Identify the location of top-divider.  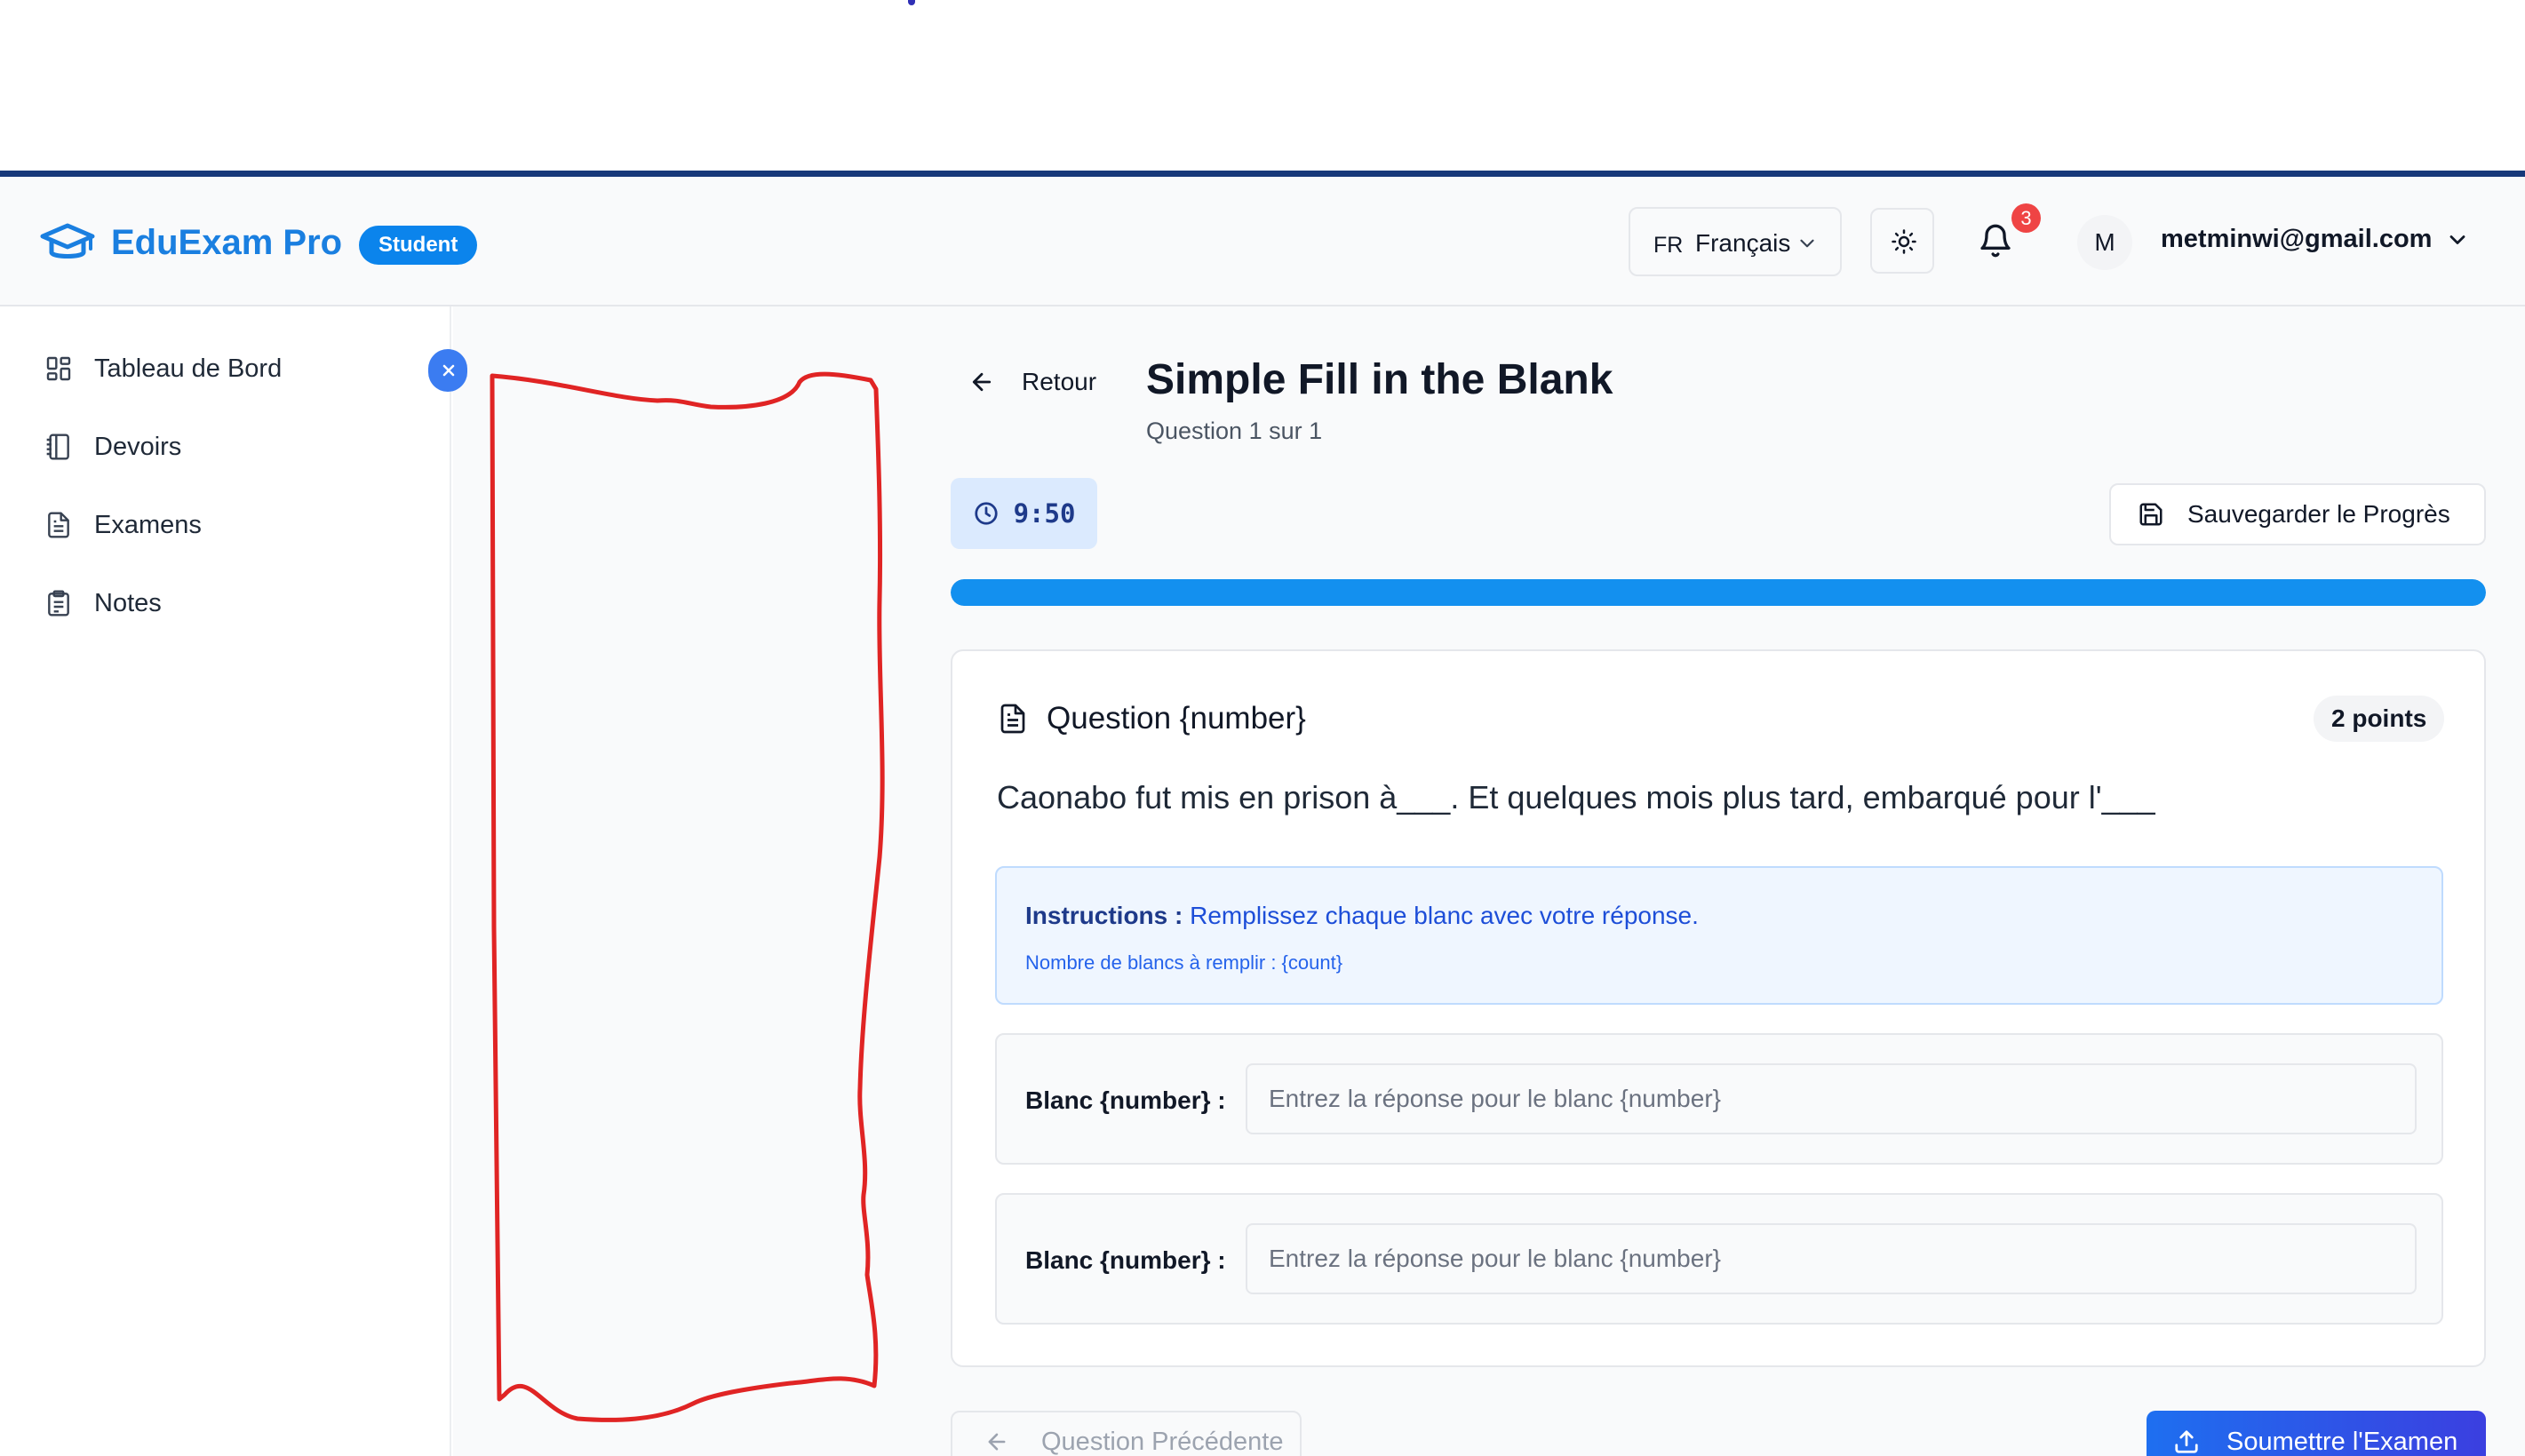
(1262, 174).